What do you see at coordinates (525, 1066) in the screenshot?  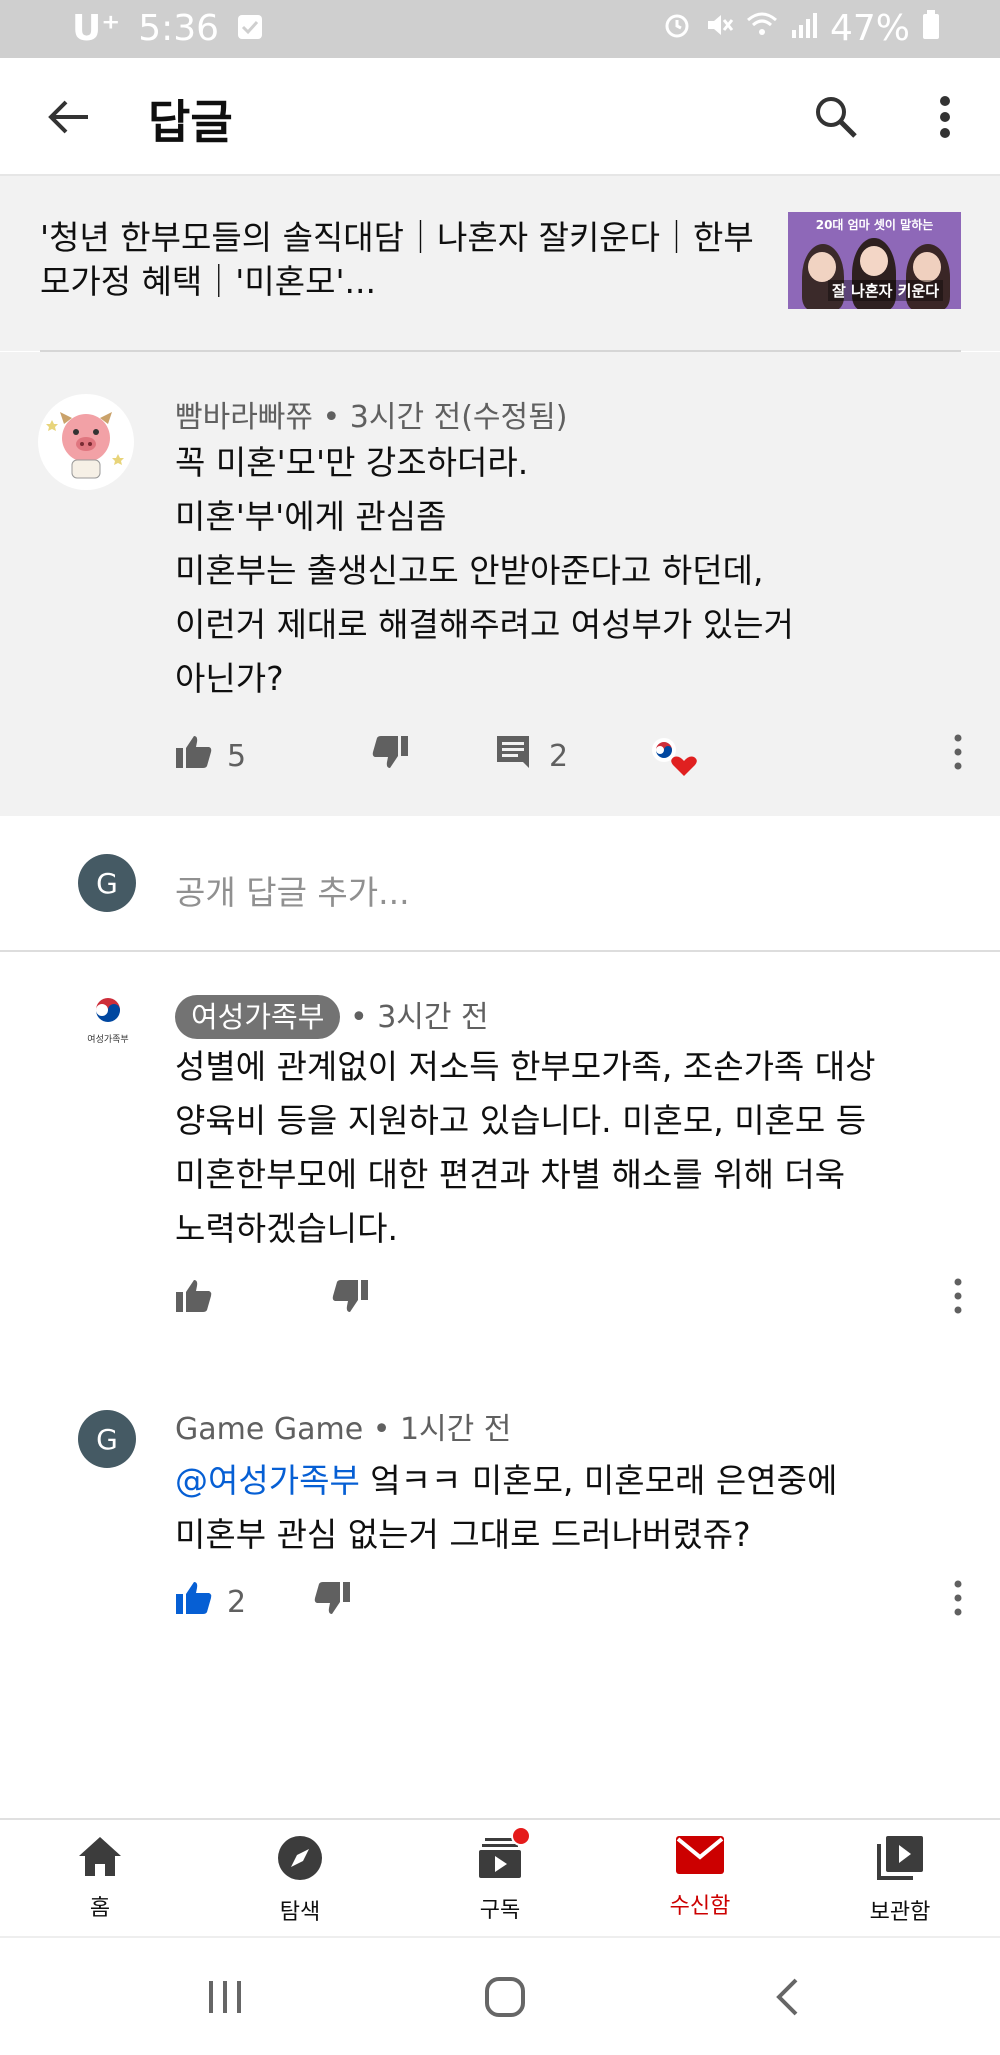 I see `reply-line: 성별에 관계없이 저소득 한부모가족, 조손가족 대상` at bounding box center [525, 1066].